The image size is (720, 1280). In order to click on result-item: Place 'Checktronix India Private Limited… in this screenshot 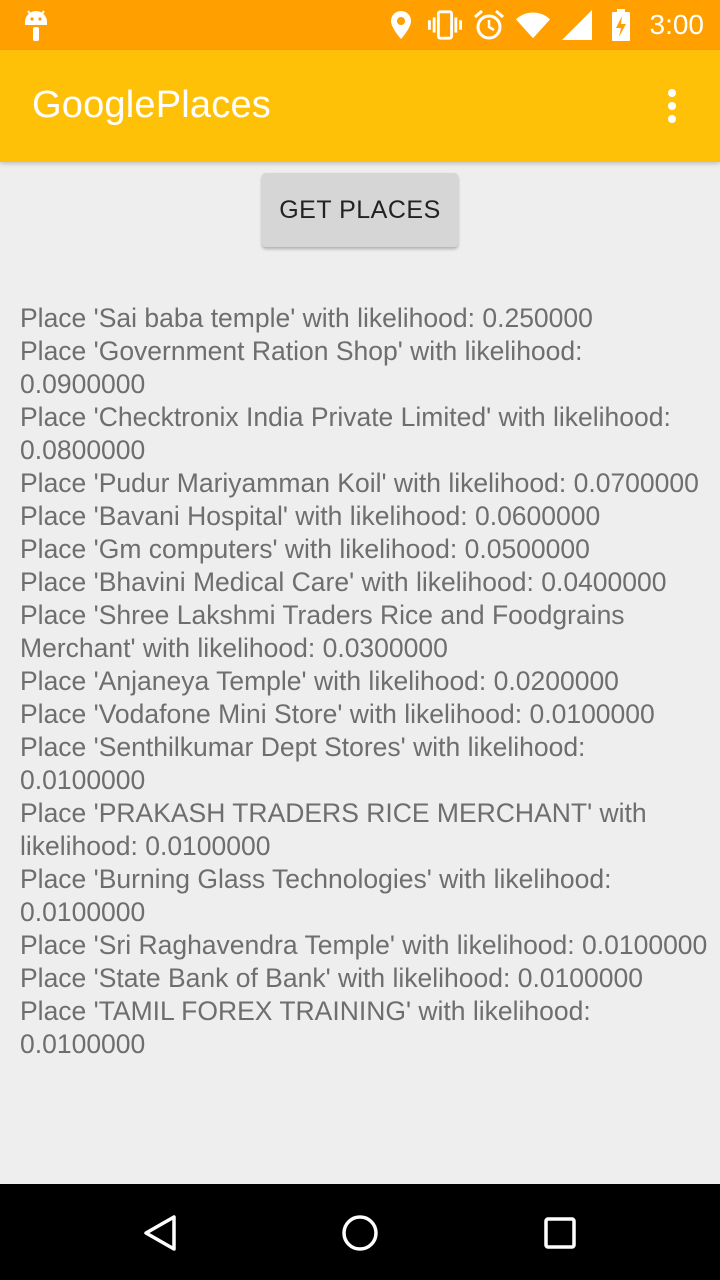, I will do `click(345, 433)`.